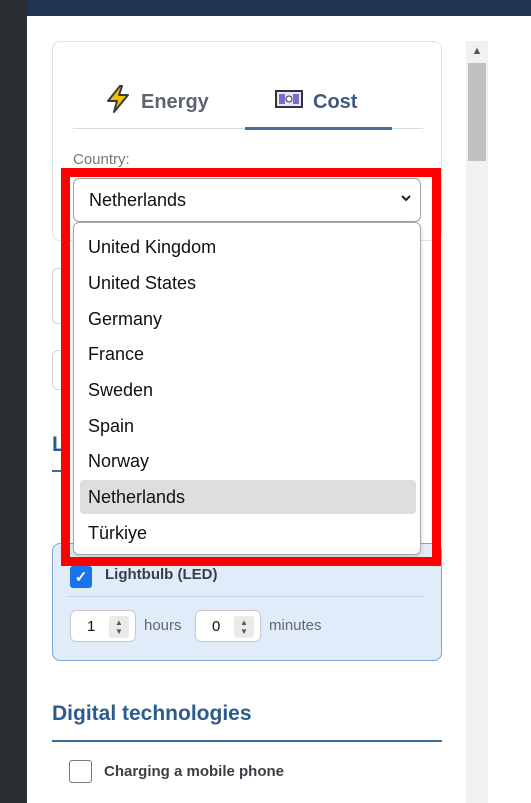 This screenshot has width=531, height=803. I want to click on charging-phone-checkbox, so click(80, 771).